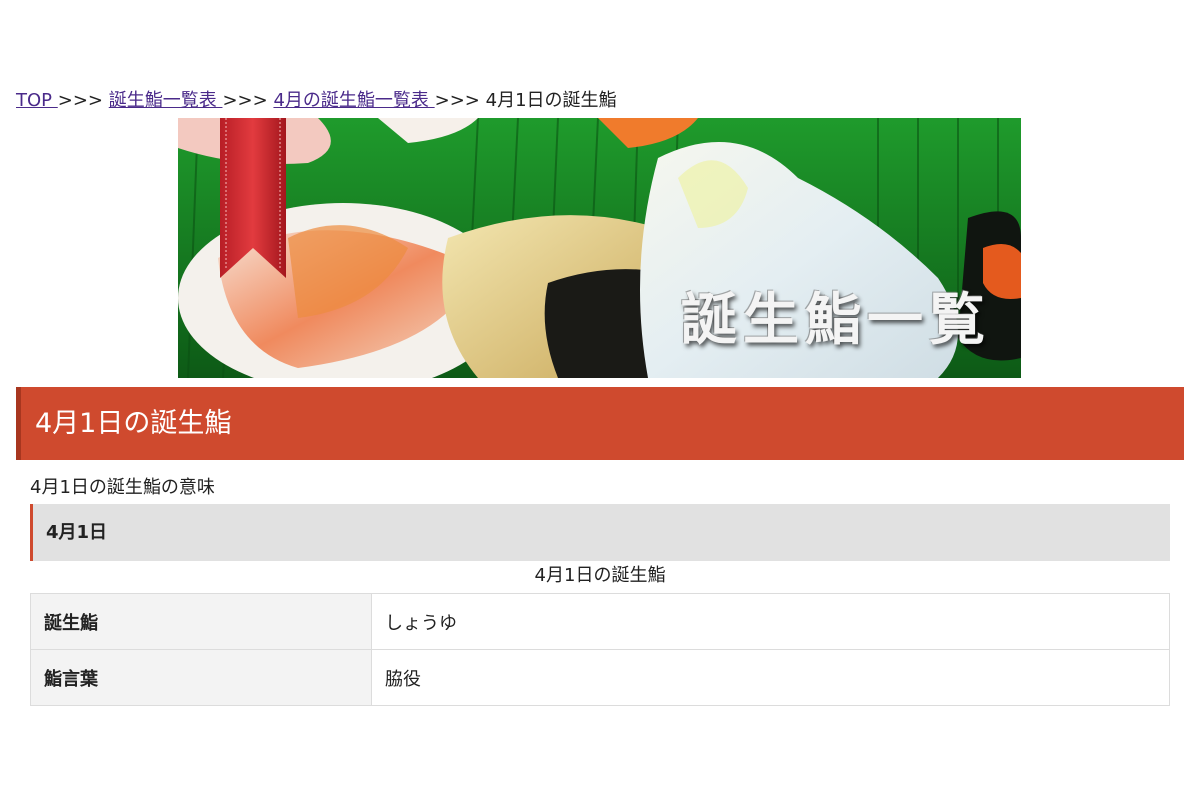 The width and height of the screenshot is (1200, 800). What do you see at coordinates (133, 423) in the screenshot?
I see `page-title: 4月1日の誕生鮨` at bounding box center [133, 423].